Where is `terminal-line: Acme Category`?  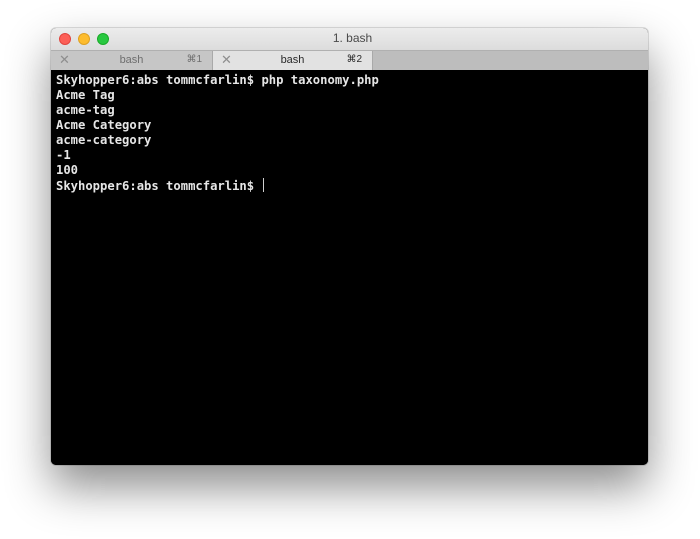 terminal-line: Acme Category is located at coordinates (104, 125).